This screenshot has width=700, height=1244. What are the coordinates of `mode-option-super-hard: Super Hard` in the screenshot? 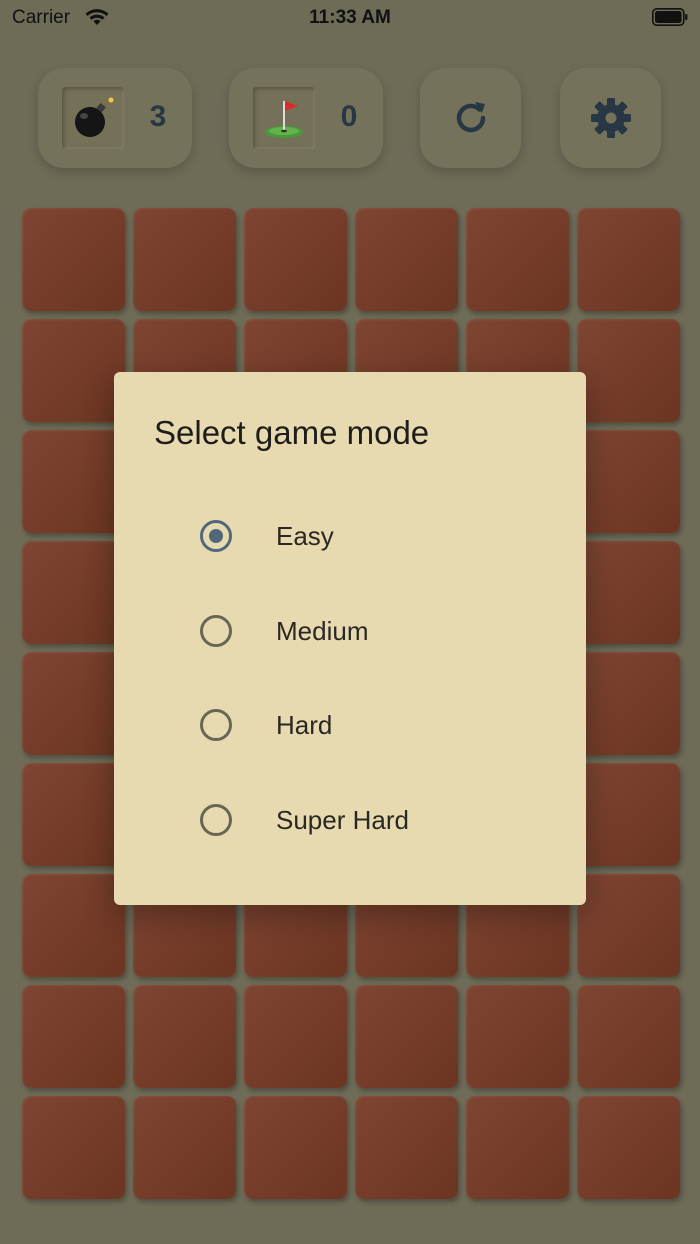 It's located at (375, 820).